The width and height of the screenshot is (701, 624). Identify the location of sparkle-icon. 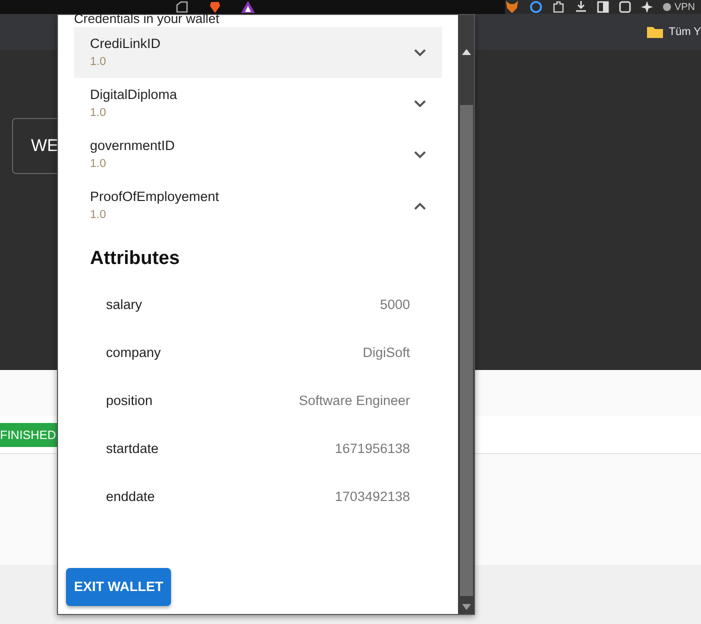
(647, 7).